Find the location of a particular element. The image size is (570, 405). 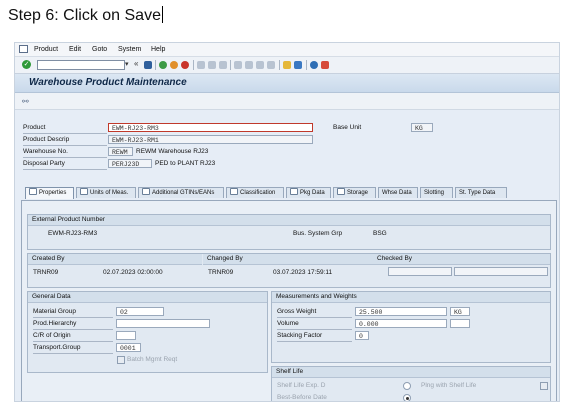

find-next-icon is located at coordinates (223, 65).